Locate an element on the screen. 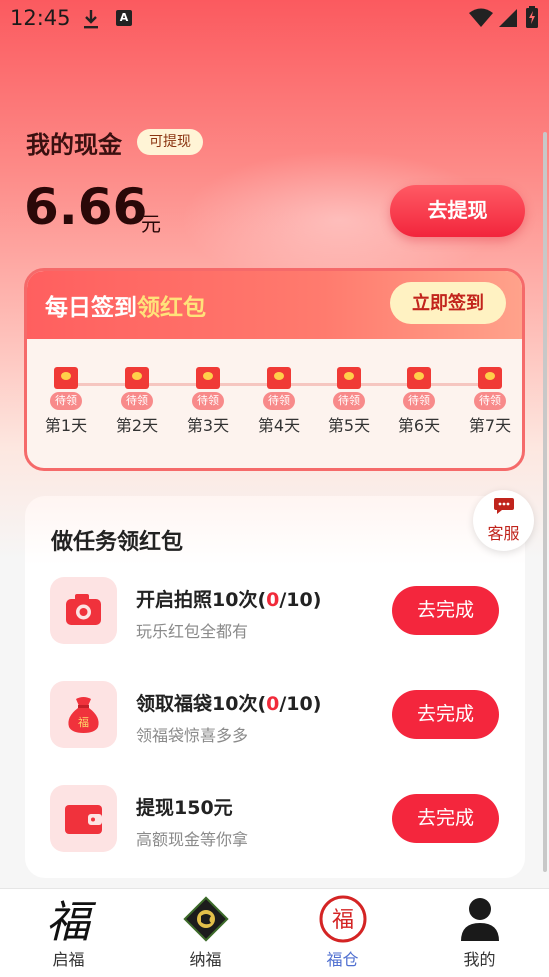  lucky-bag-icon: 福 is located at coordinates (83, 715).